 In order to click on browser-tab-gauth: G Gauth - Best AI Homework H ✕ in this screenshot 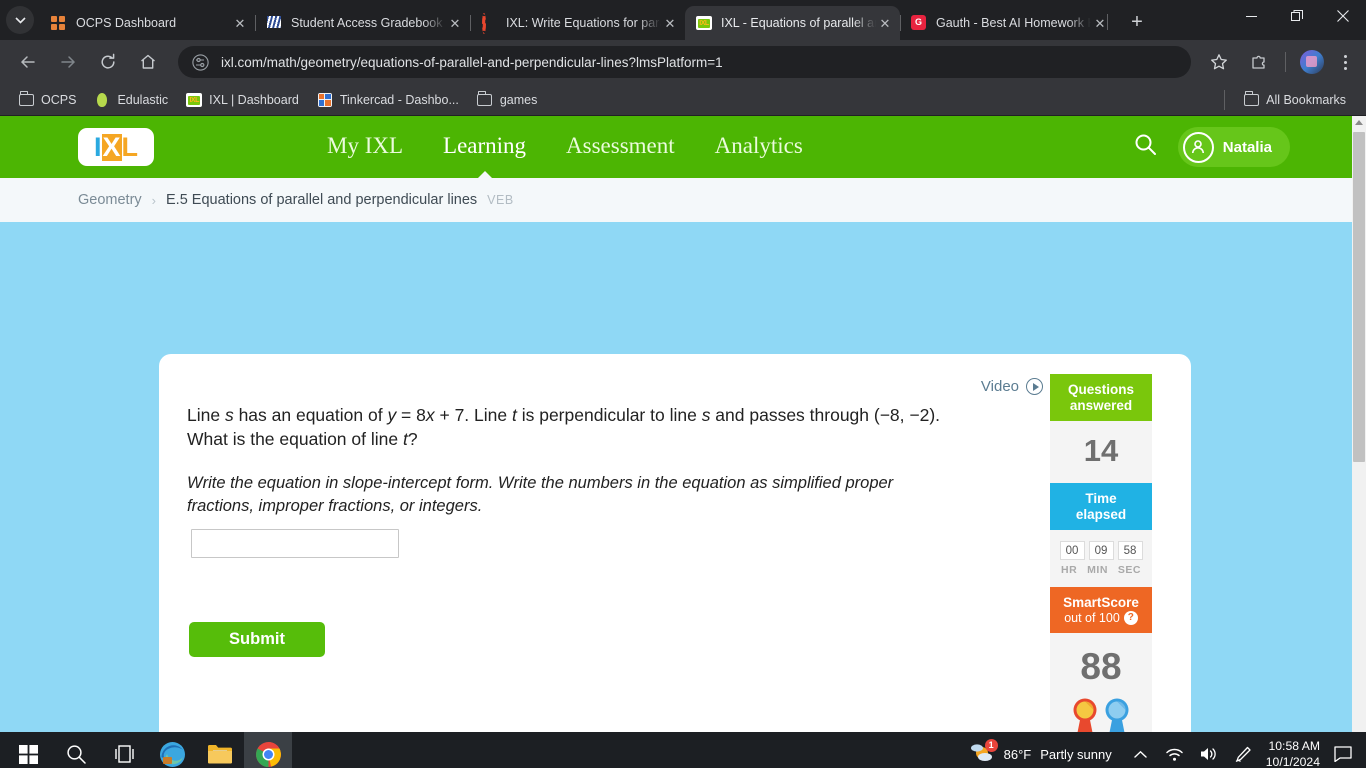, I will do `click(1007, 23)`.